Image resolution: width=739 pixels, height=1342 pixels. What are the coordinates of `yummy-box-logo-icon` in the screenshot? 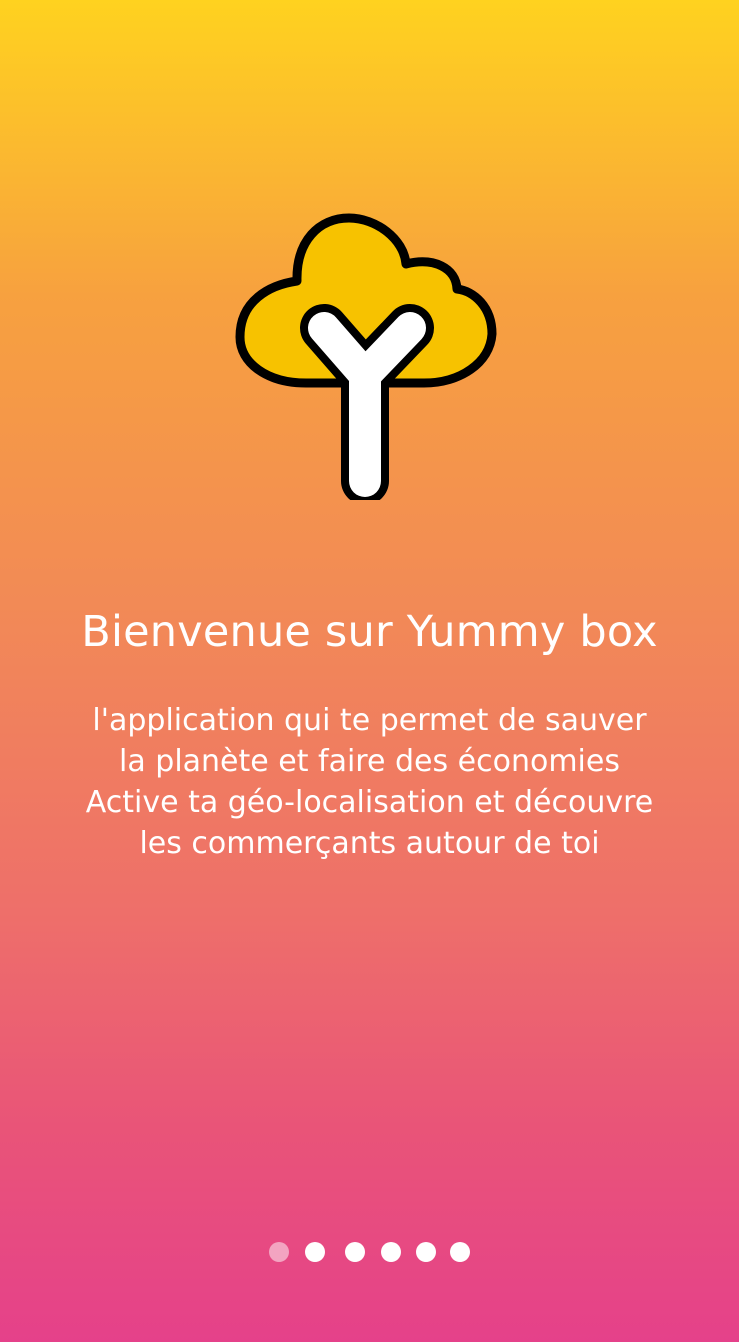 It's located at (367, 356).